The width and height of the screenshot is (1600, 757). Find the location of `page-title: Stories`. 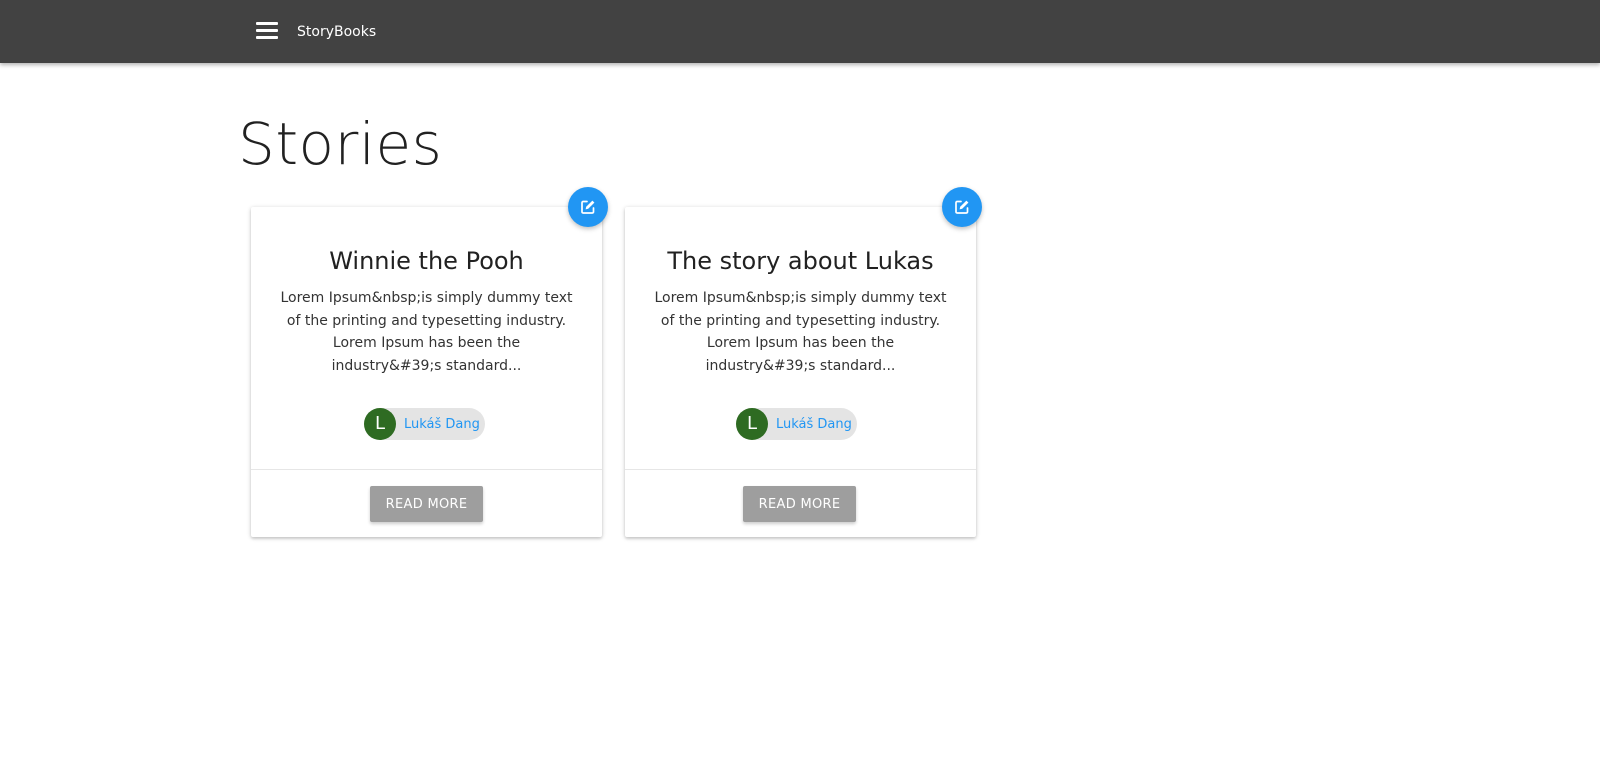

page-title: Stories is located at coordinates (340, 144).